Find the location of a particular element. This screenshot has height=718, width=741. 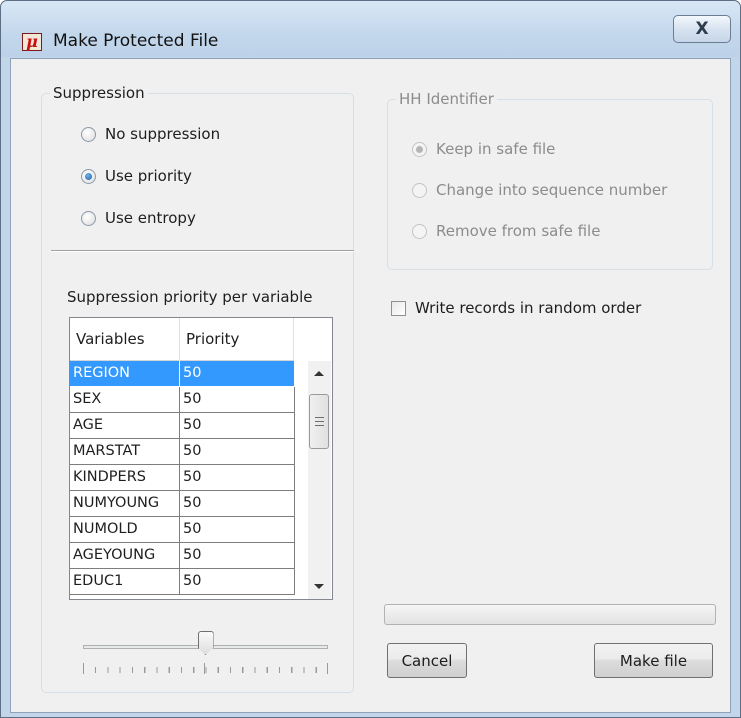

variable-cell: MARSTAT is located at coordinates (125, 452).